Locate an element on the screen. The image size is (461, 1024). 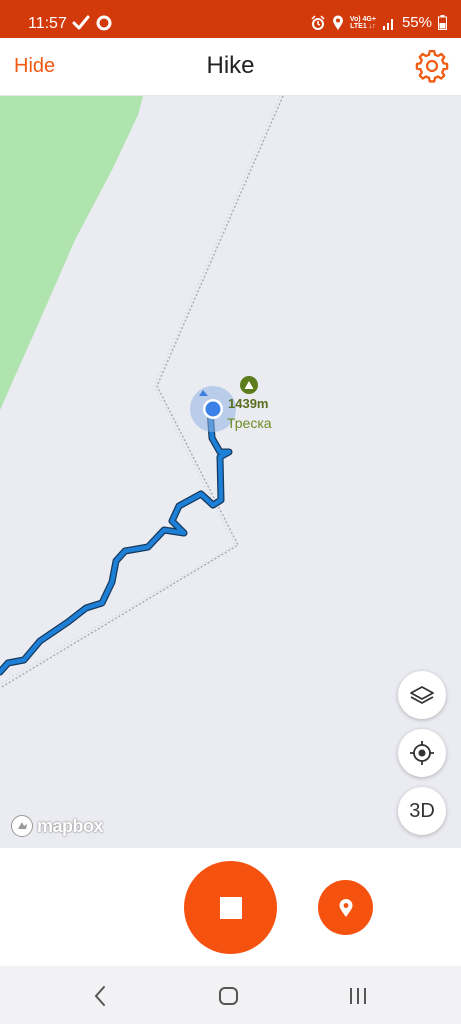
network-label-top: Vo) 4G+ is located at coordinates (362, 19).